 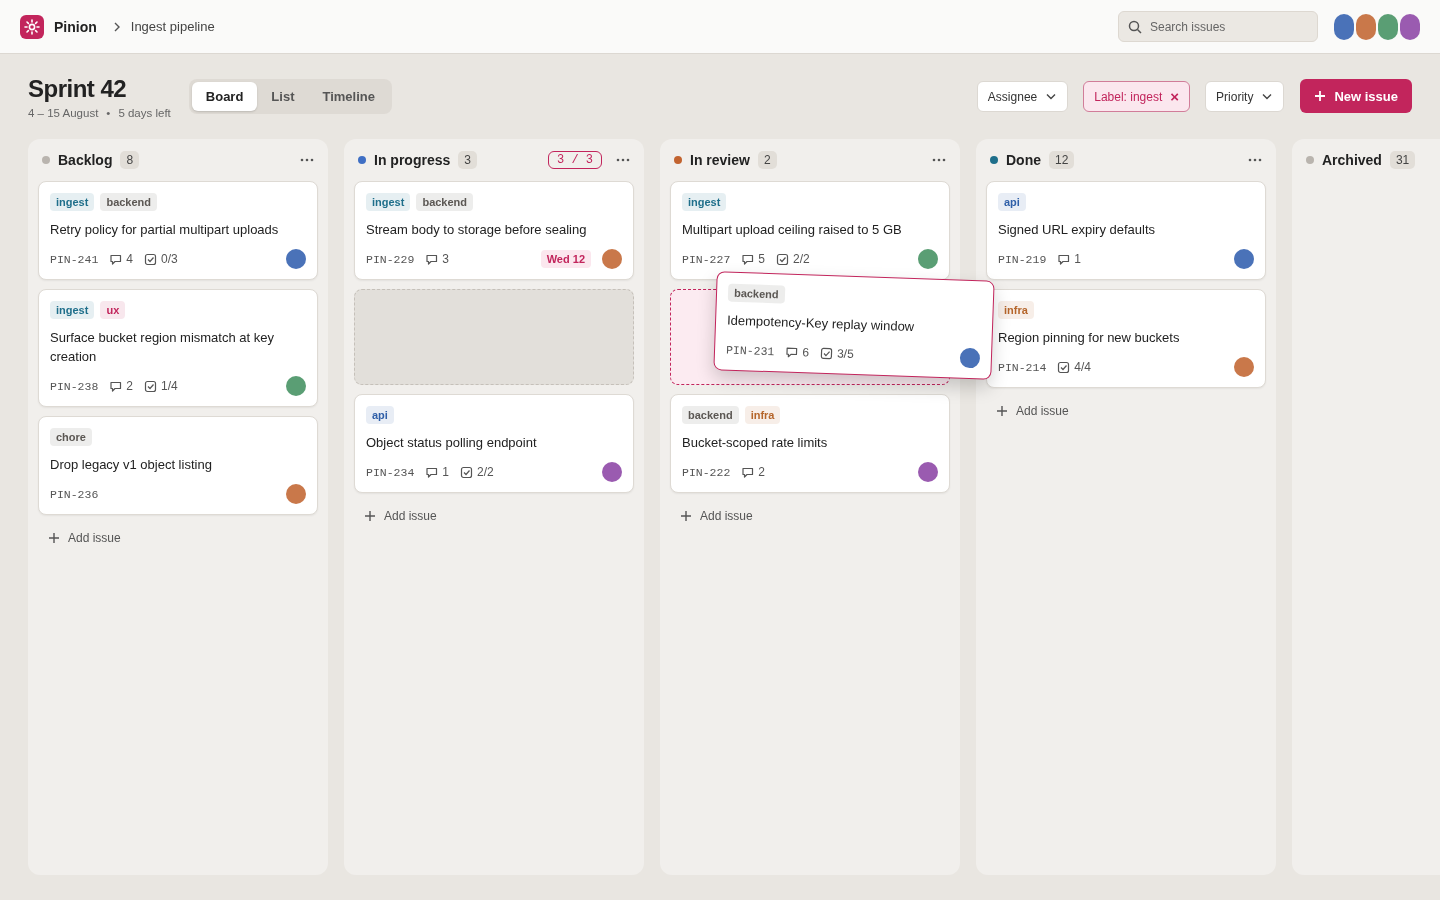 I want to click on view-tab: List, so click(x=283, y=96).